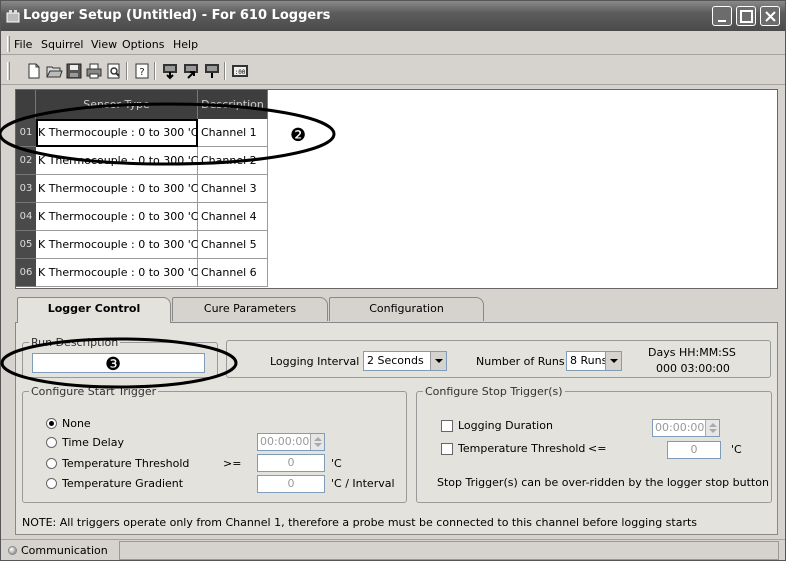 The image size is (786, 561). I want to click on start-none-label: None, so click(76, 423).